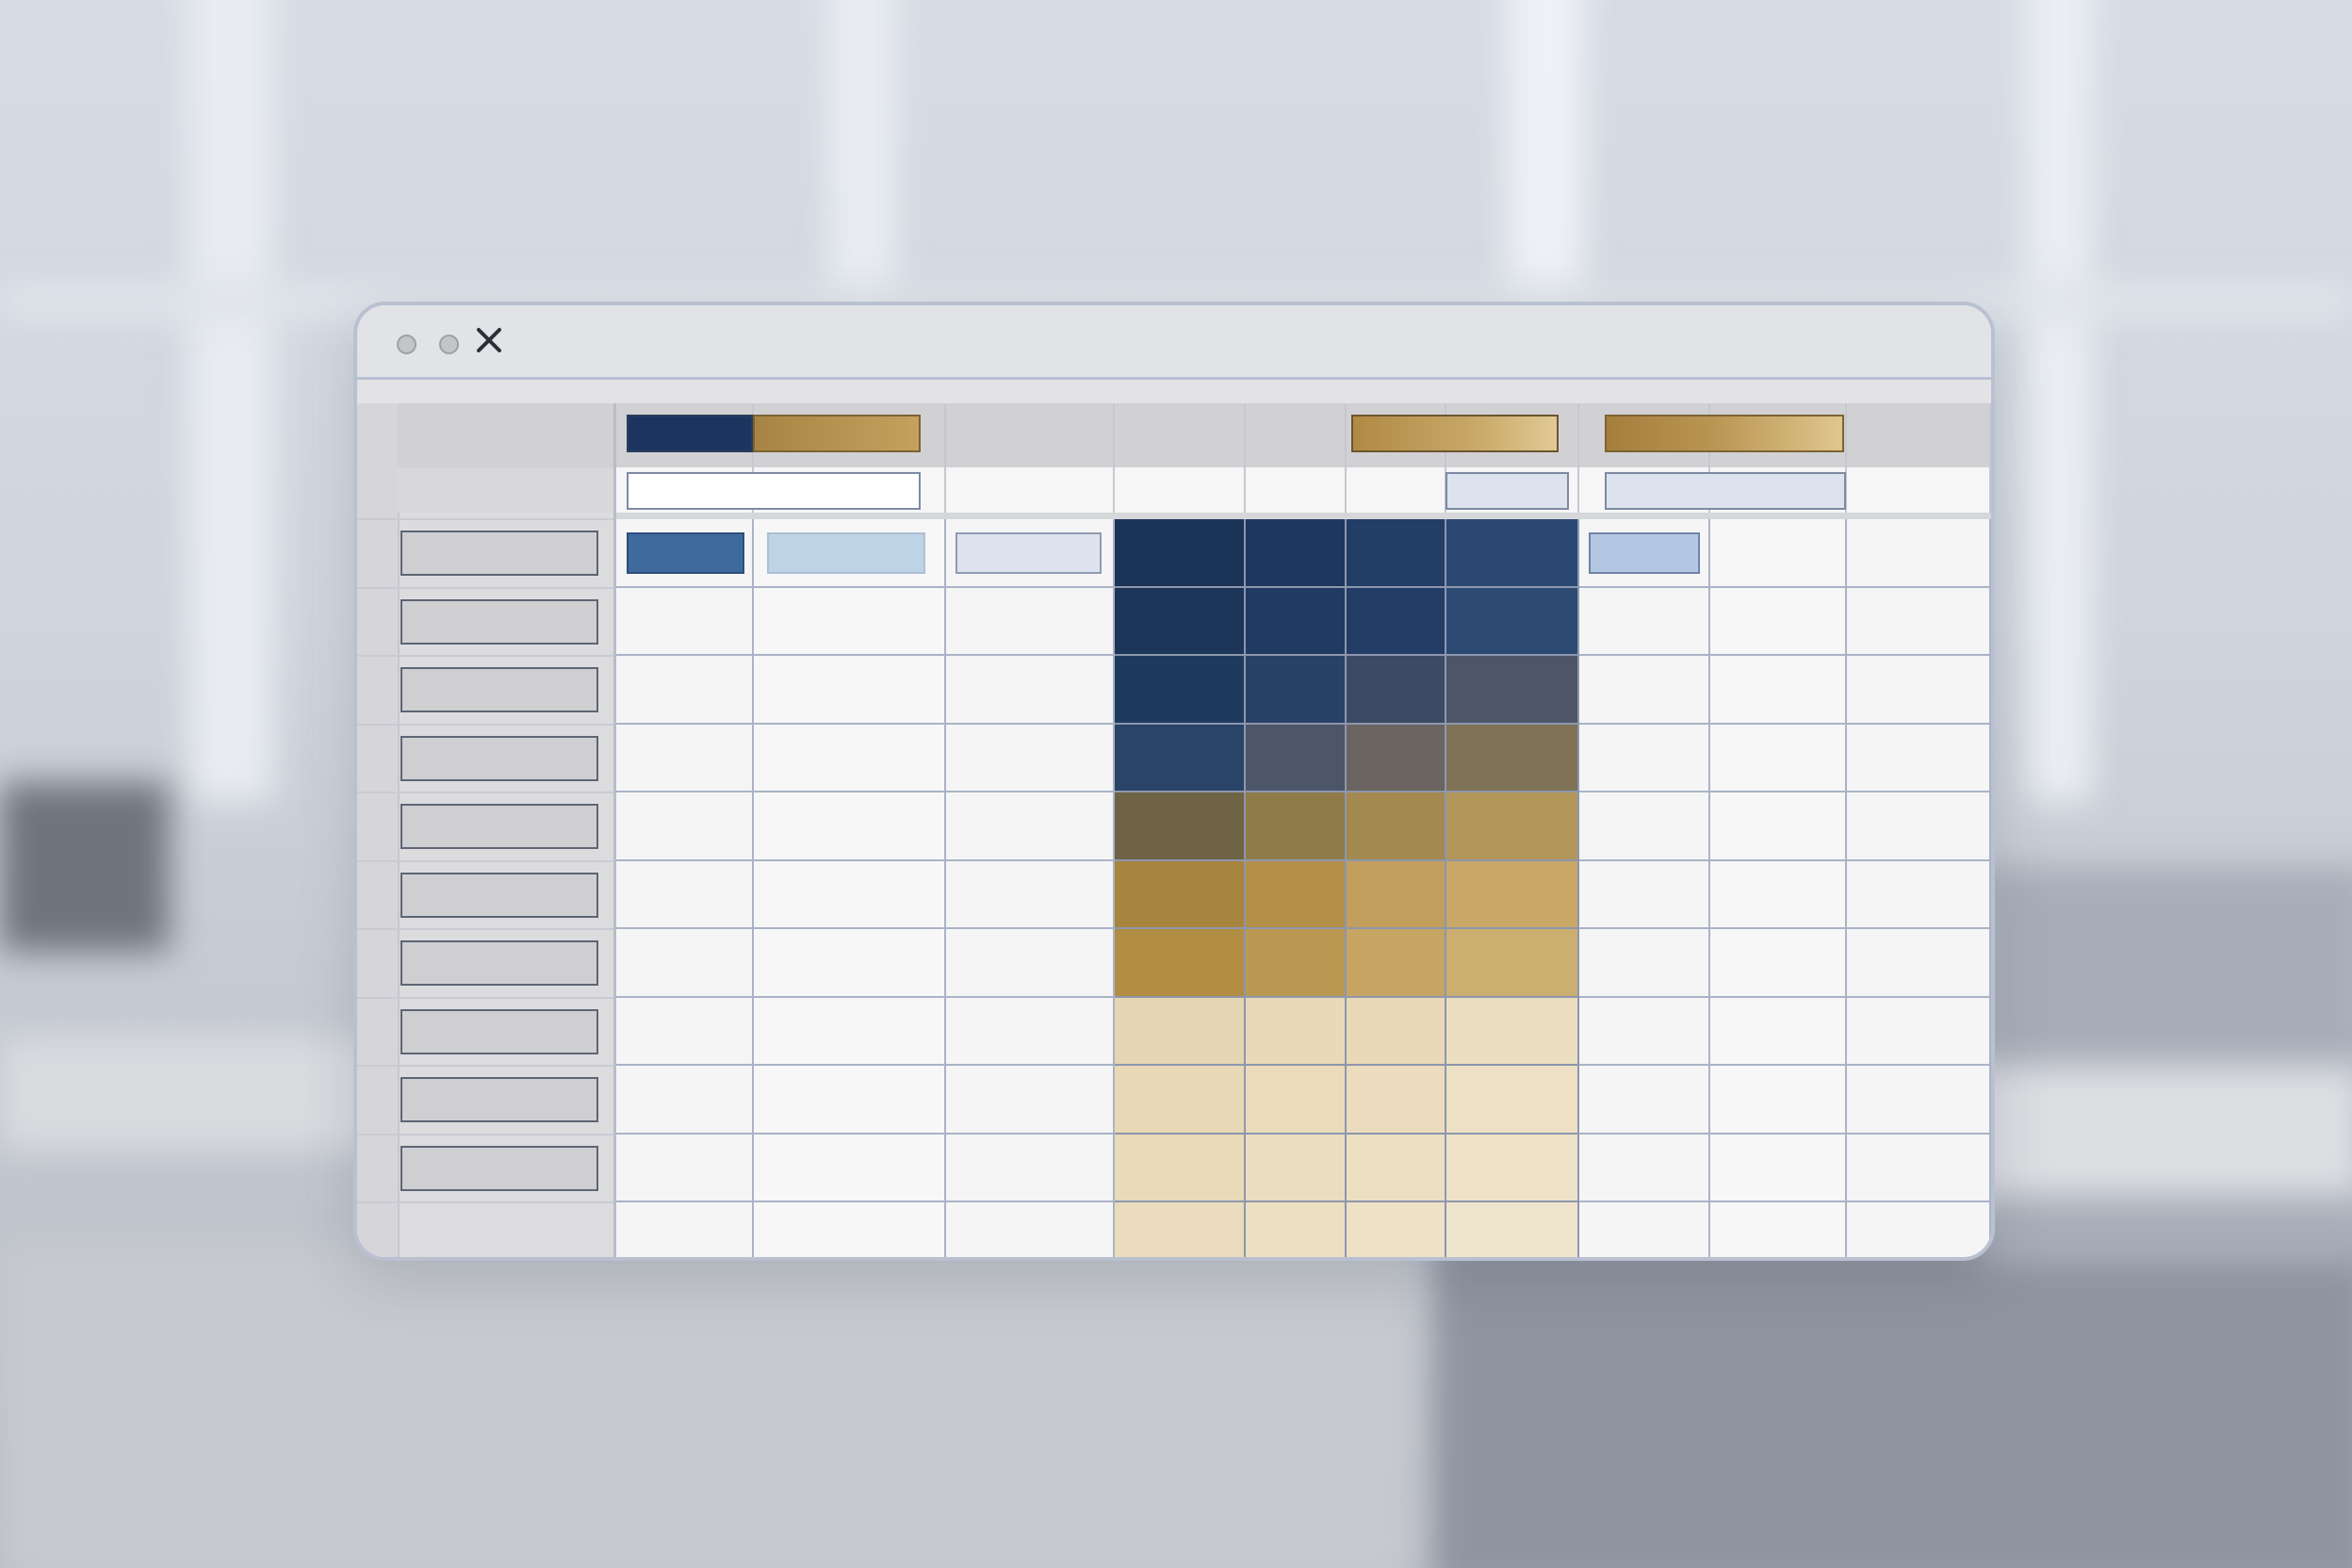 The width and height of the screenshot is (2352, 1568). Describe the element at coordinates (846, 553) in the screenshot. I see `cell-chip-lightblue` at that location.